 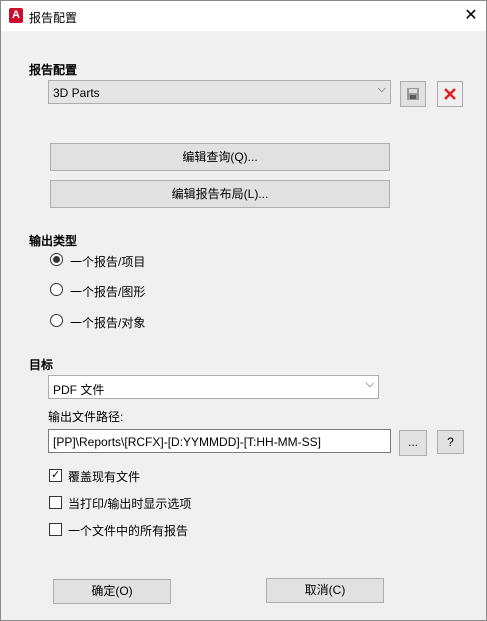 I want to click on config-select: 3D Parts ⌵, so click(x=219, y=92).